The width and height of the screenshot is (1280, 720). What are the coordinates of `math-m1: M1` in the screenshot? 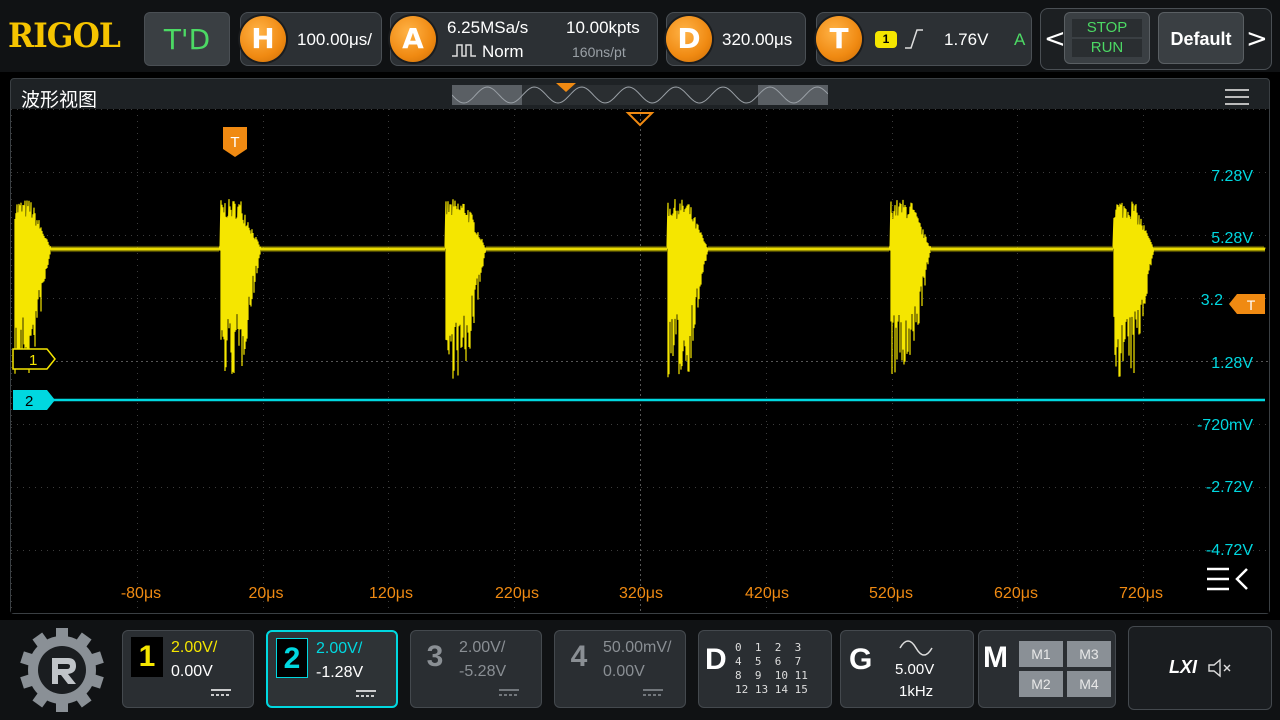 It's located at (1041, 654).